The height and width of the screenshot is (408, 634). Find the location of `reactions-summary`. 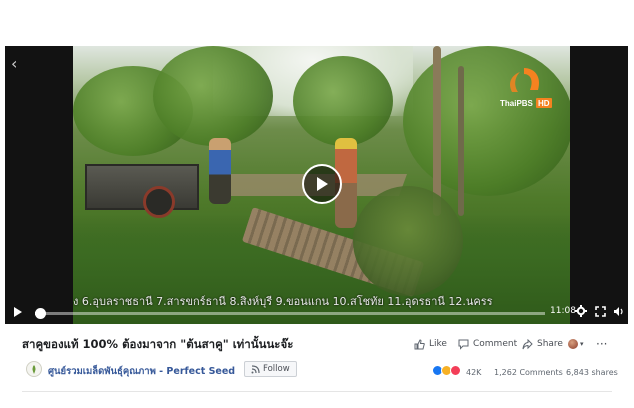

reactions-summary is located at coordinates (446, 370).